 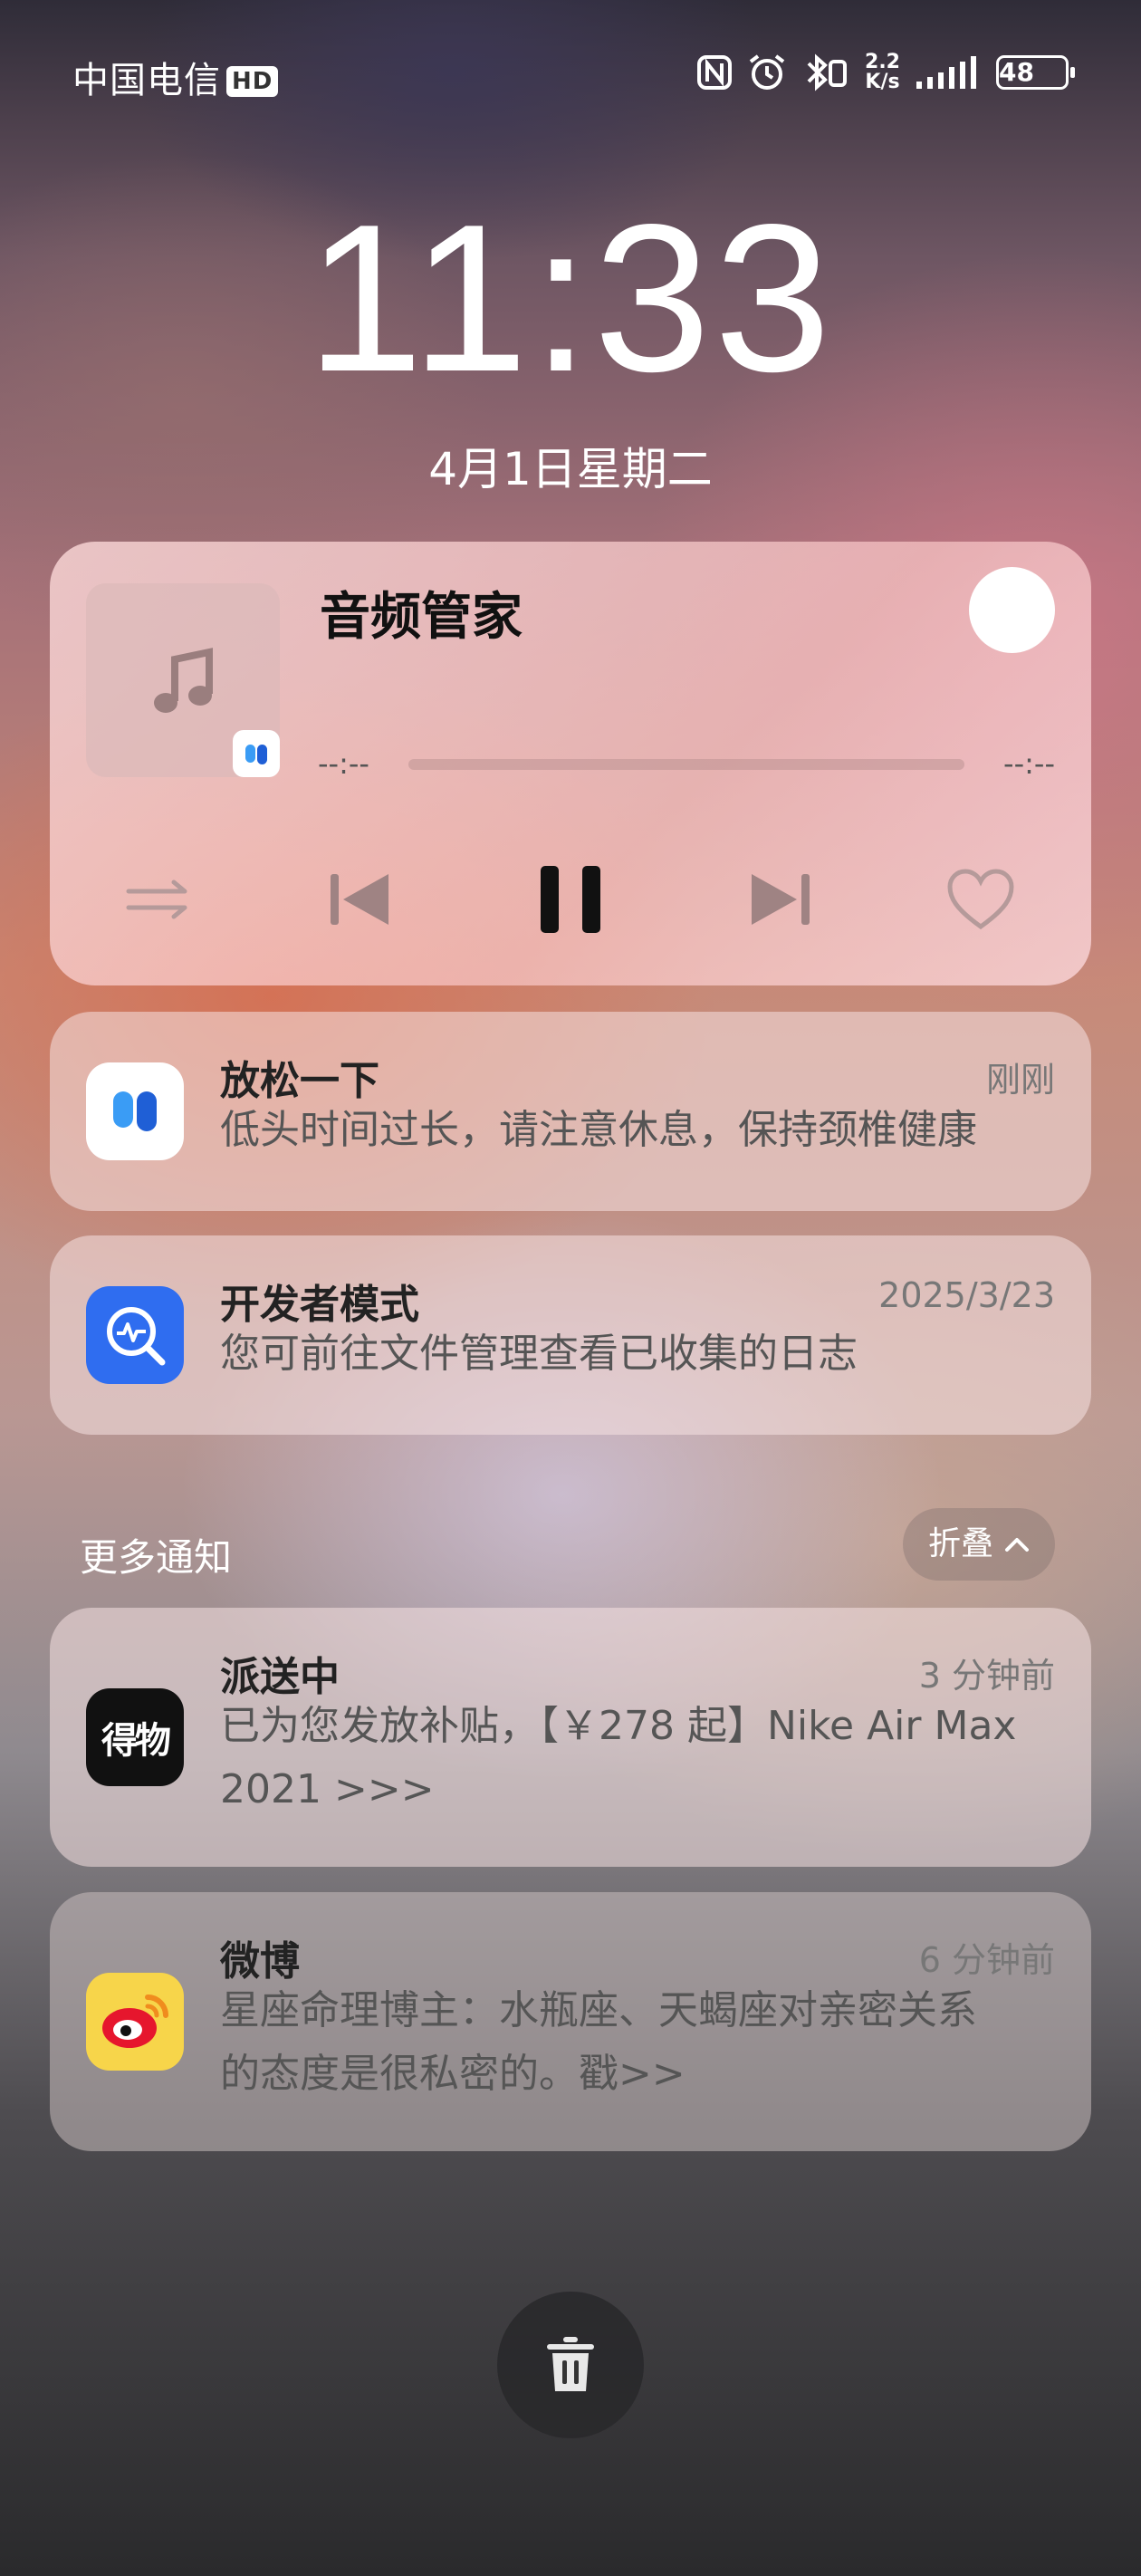 I want to click on developer-mode-icon, so click(x=135, y=1335).